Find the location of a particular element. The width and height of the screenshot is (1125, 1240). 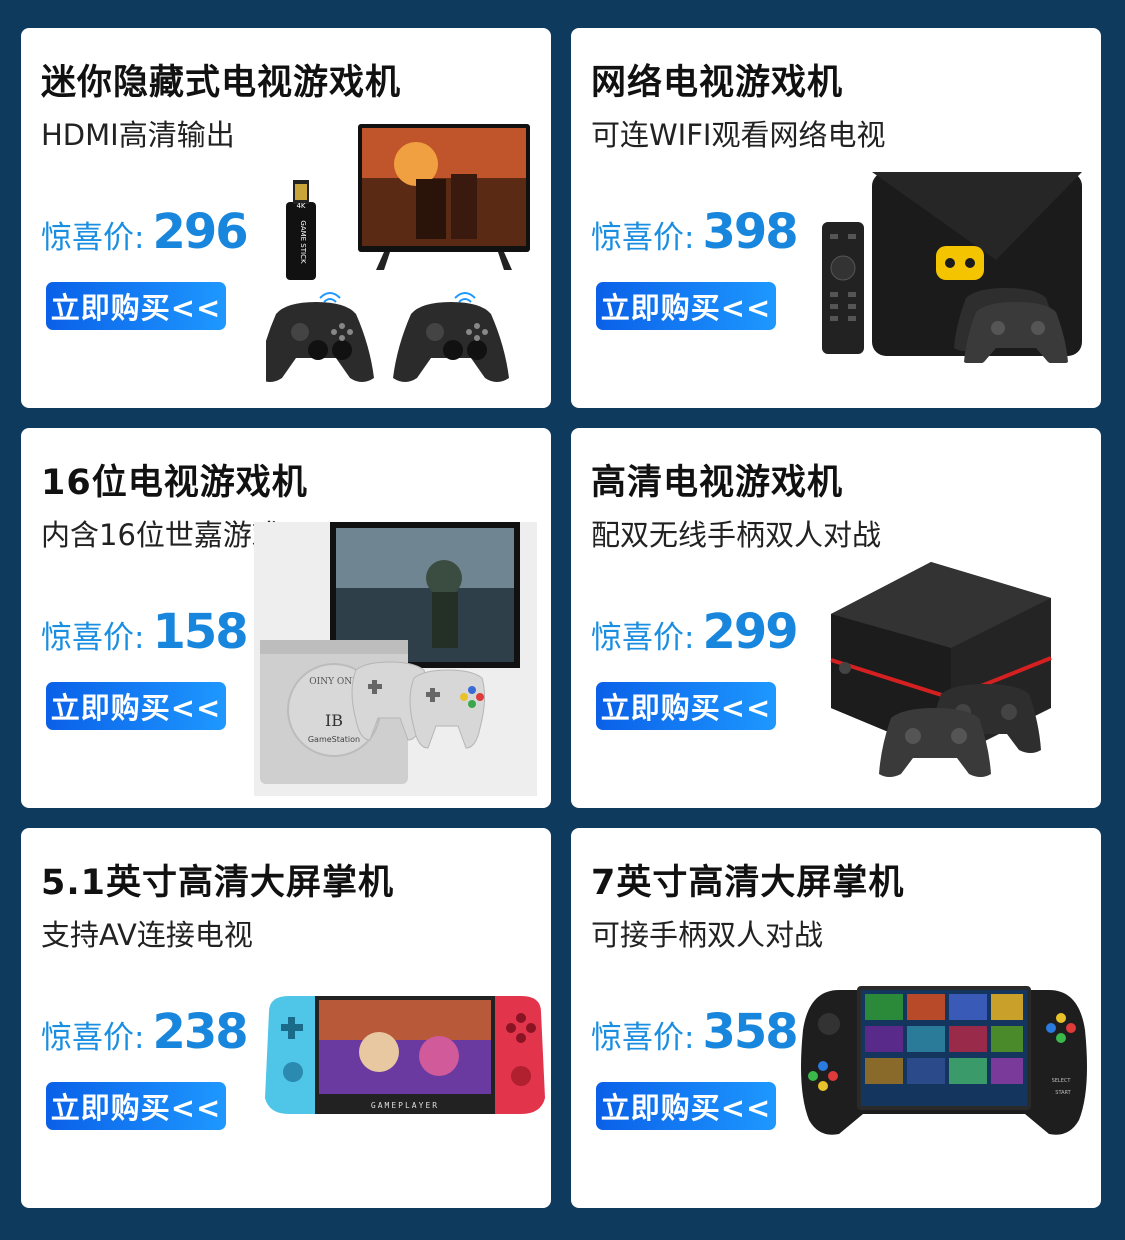

console-brand: OINY ONE is located at coordinates (333, 682).